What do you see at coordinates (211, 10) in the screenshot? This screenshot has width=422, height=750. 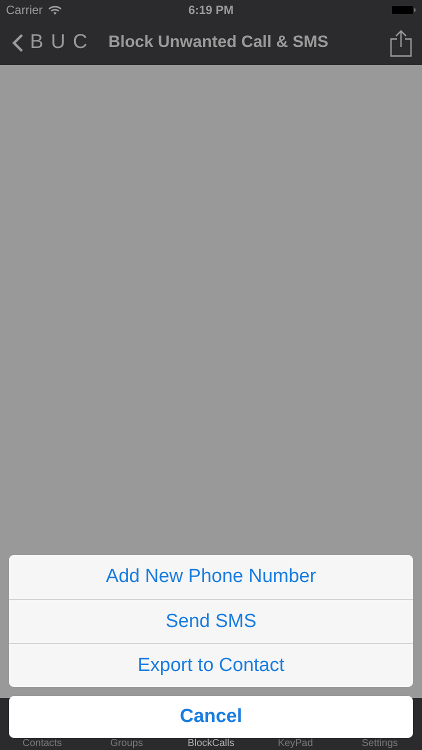 I see `clock-time: 6:19 PM` at bounding box center [211, 10].